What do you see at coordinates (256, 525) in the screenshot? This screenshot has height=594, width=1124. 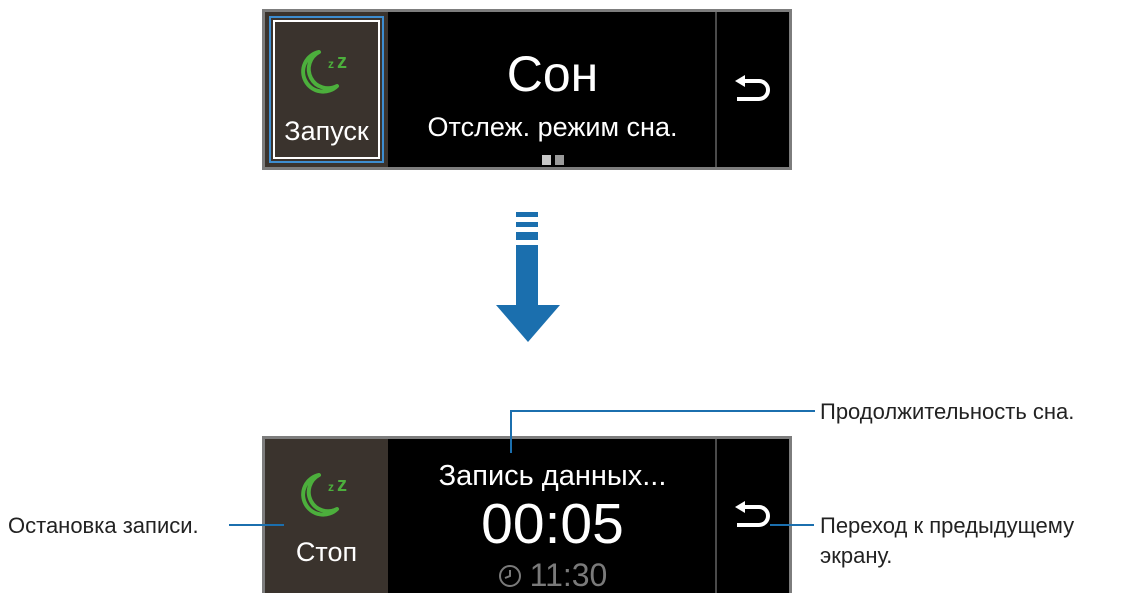 I see `stop-leader` at bounding box center [256, 525].